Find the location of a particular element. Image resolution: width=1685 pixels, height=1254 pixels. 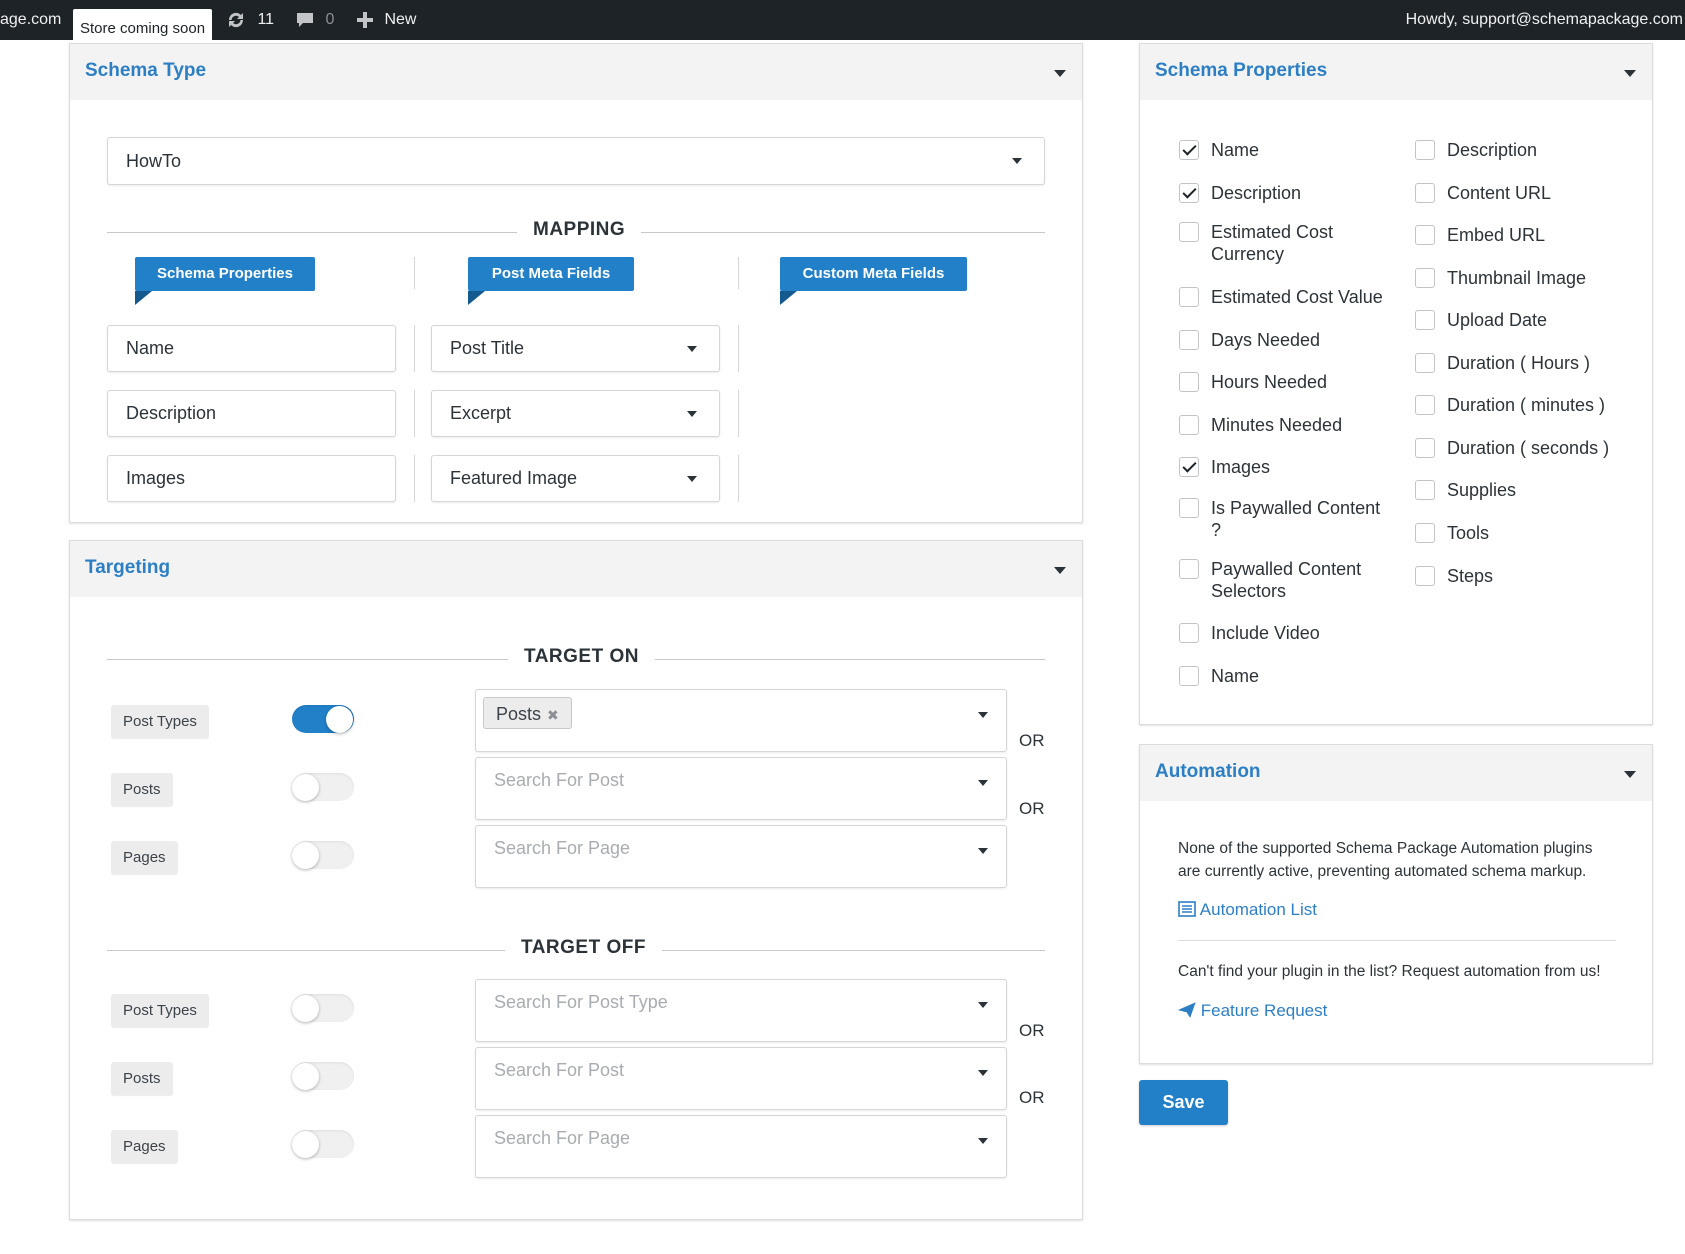

remove-chip-icon: ✖ is located at coordinates (553, 715).